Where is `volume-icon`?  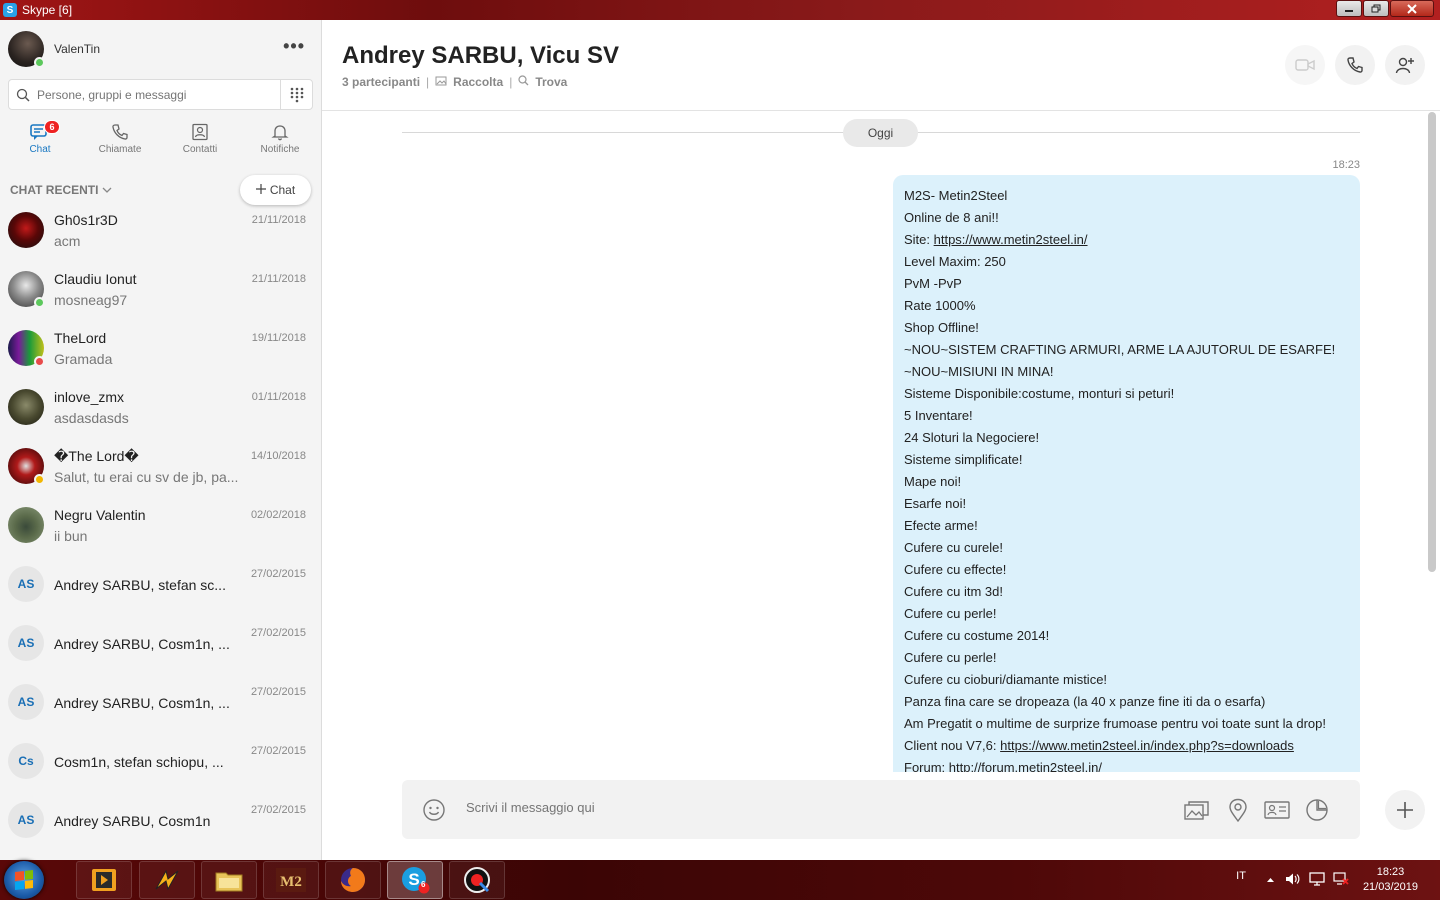 volume-icon is located at coordinates (1292, 878).